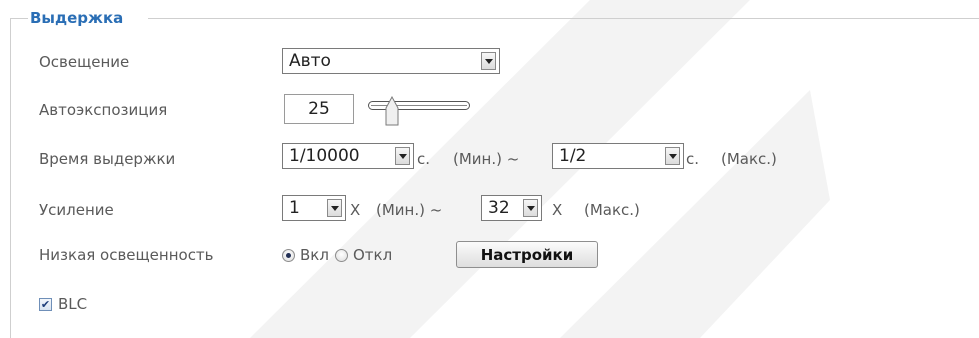 This screenshot has width=979, height=338. I want to click on gain-max-value: 32, so click(499, 208).